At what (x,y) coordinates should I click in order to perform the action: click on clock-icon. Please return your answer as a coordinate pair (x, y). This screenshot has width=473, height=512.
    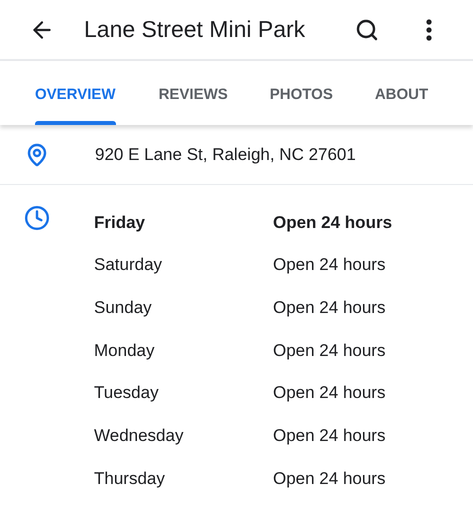
    Looking at the image, I should click on (37, 218).